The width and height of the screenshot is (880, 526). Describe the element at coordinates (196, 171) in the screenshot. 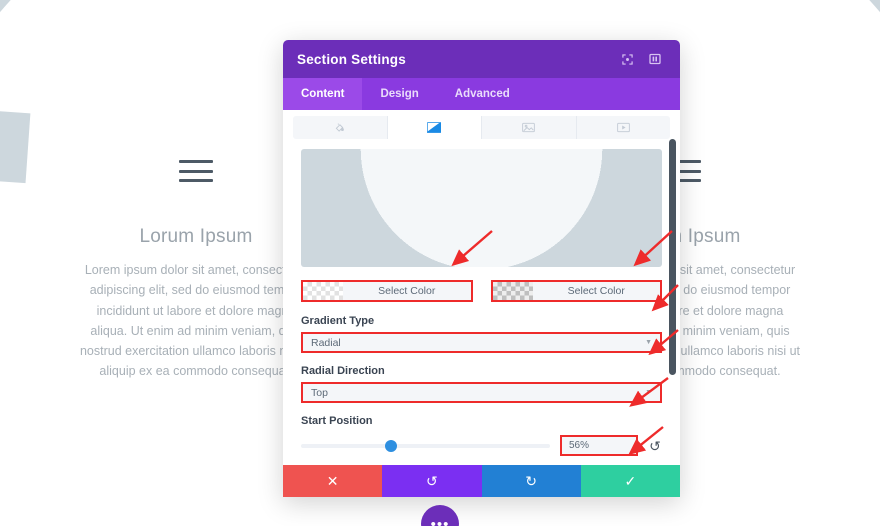

I see `hamburger-icon` at that location.